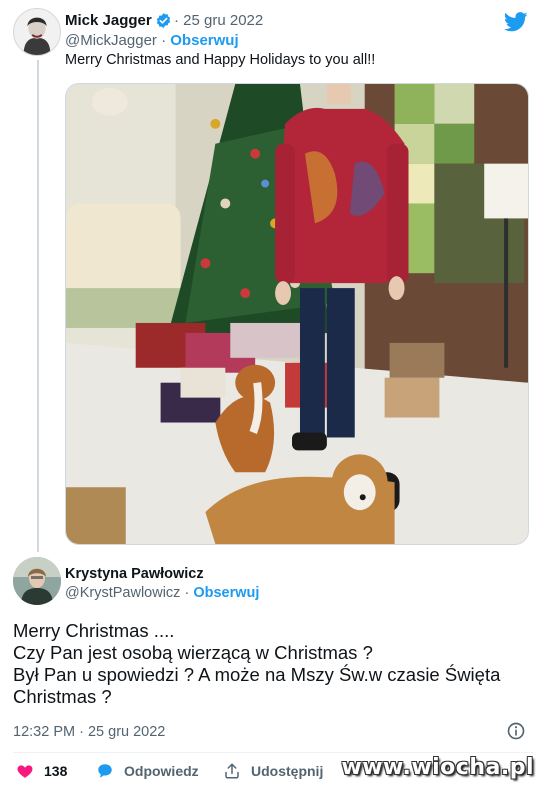 This screenshot has height=792, width=548. Describe the element at coordinates (163, 20) in the screenshot. I see `verified-badge-icon` at that location.